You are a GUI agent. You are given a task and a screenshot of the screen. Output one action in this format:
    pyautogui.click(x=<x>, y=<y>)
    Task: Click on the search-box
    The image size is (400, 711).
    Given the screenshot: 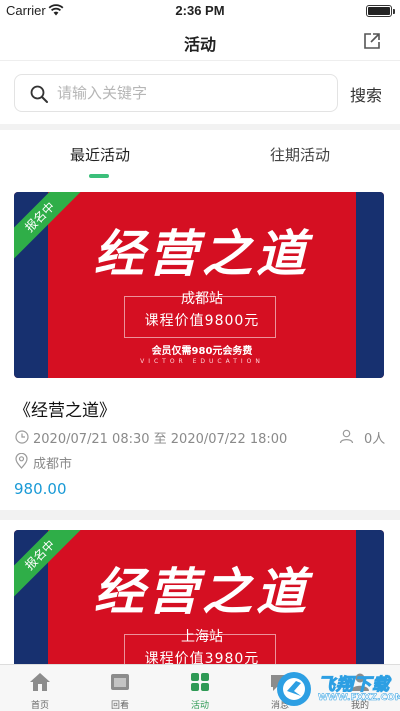 What is the action you would take?
    pyautogui.click(x=176, y=93)
    